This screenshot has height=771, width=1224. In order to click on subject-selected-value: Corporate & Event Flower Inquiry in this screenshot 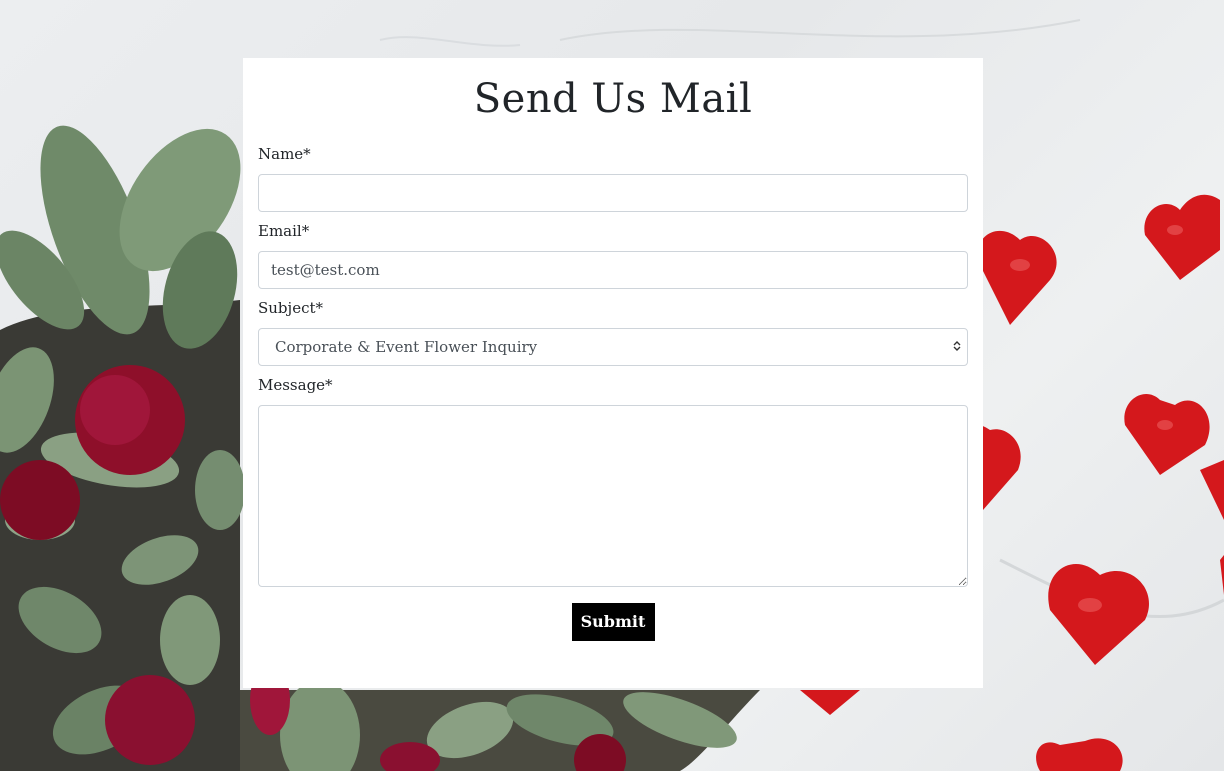, I will do `click(613, 347)`.